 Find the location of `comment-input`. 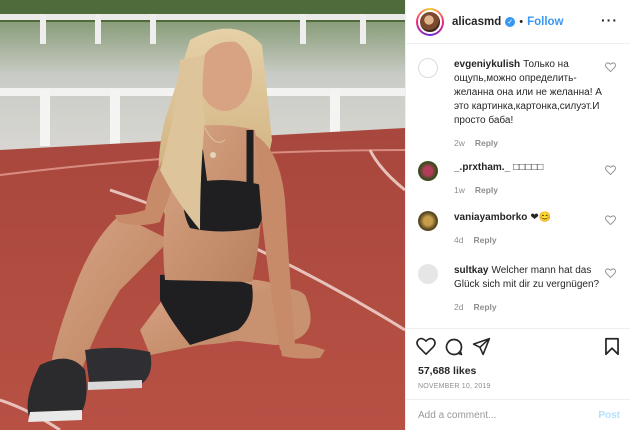

comment-input is located at coordinates (498, 415).